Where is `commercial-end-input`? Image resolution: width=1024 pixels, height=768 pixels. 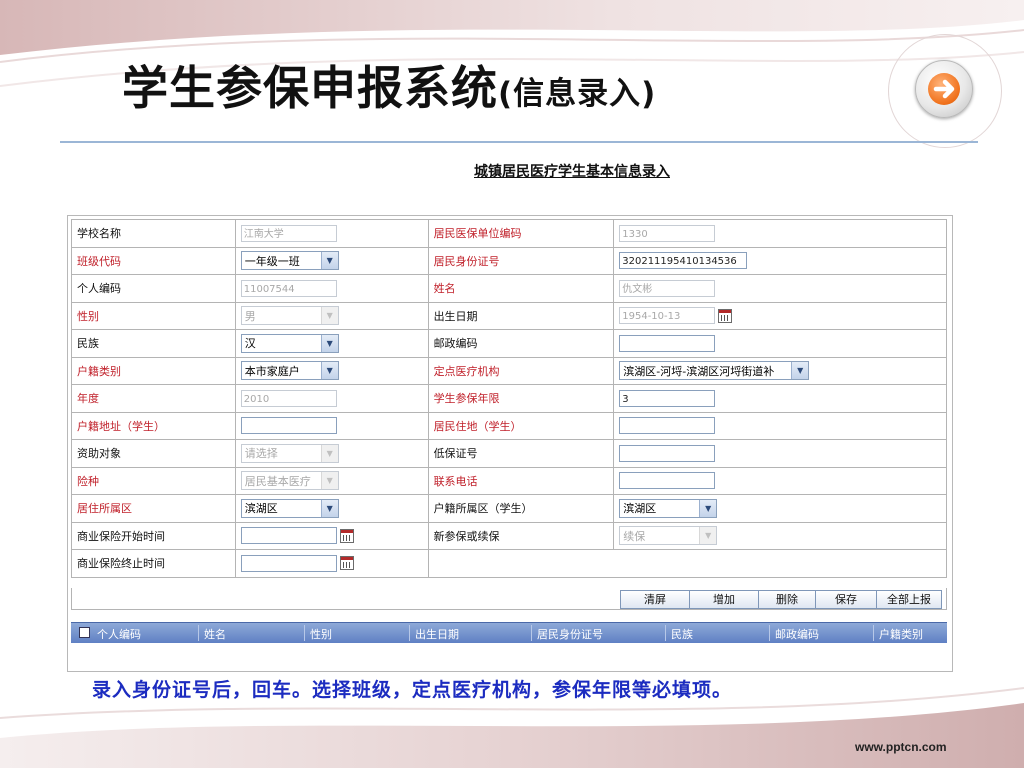 commercial-end-input is located at coordinates (288, 563).